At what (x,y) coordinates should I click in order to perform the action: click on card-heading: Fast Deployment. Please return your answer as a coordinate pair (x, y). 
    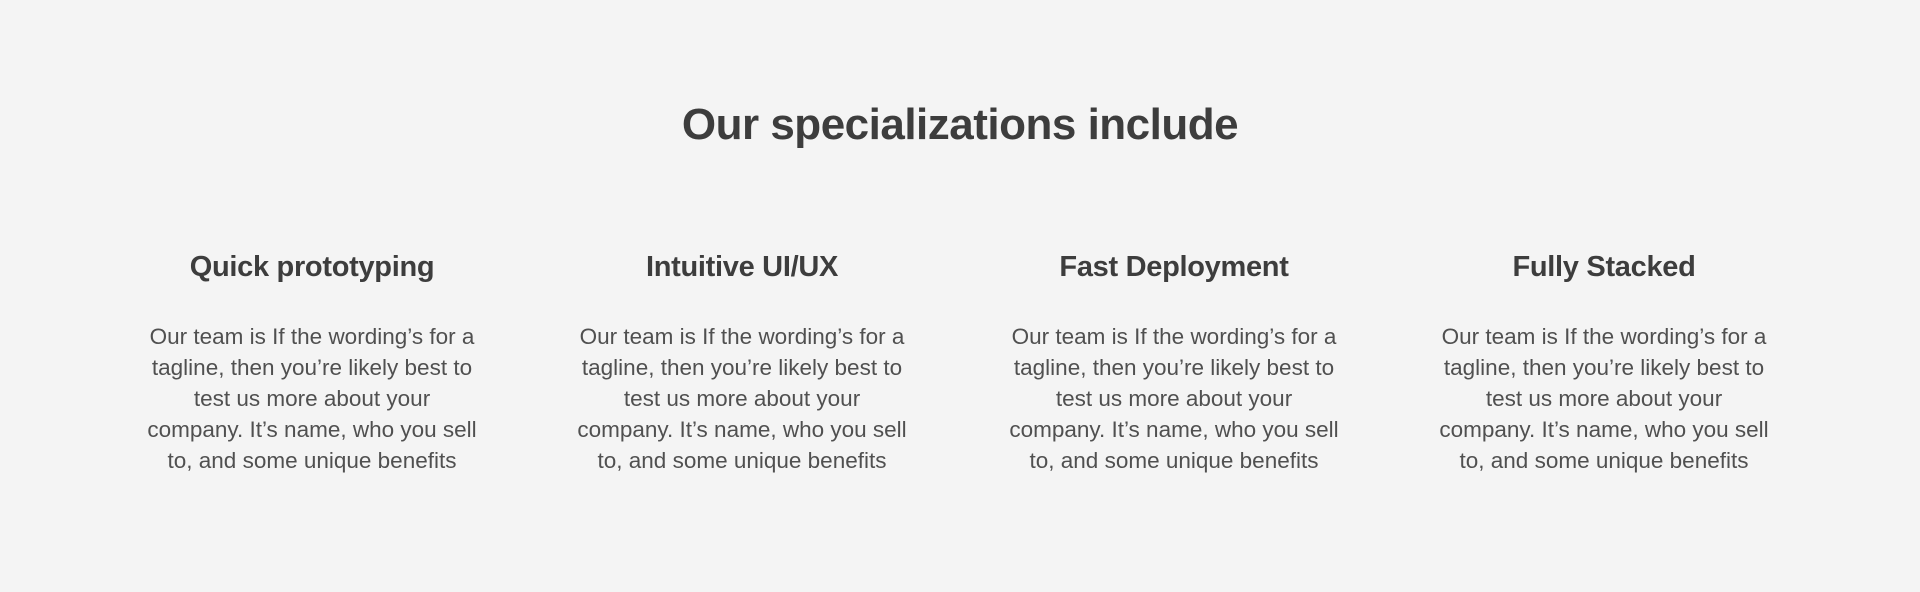
    Looking at the image, I should click on (1174, 267).